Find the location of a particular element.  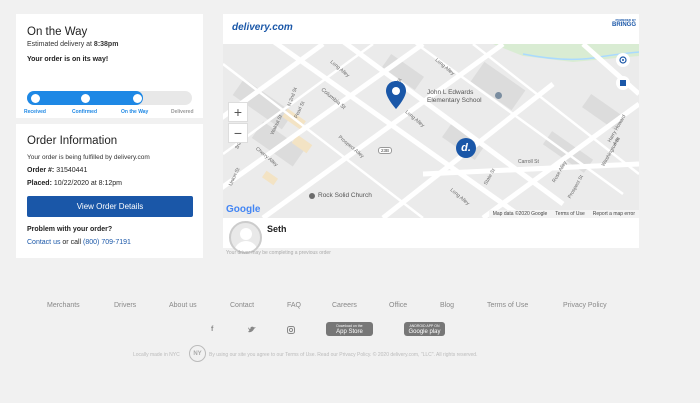

step-label-on-the-way: On the Way is located at coordinates (135, 112).